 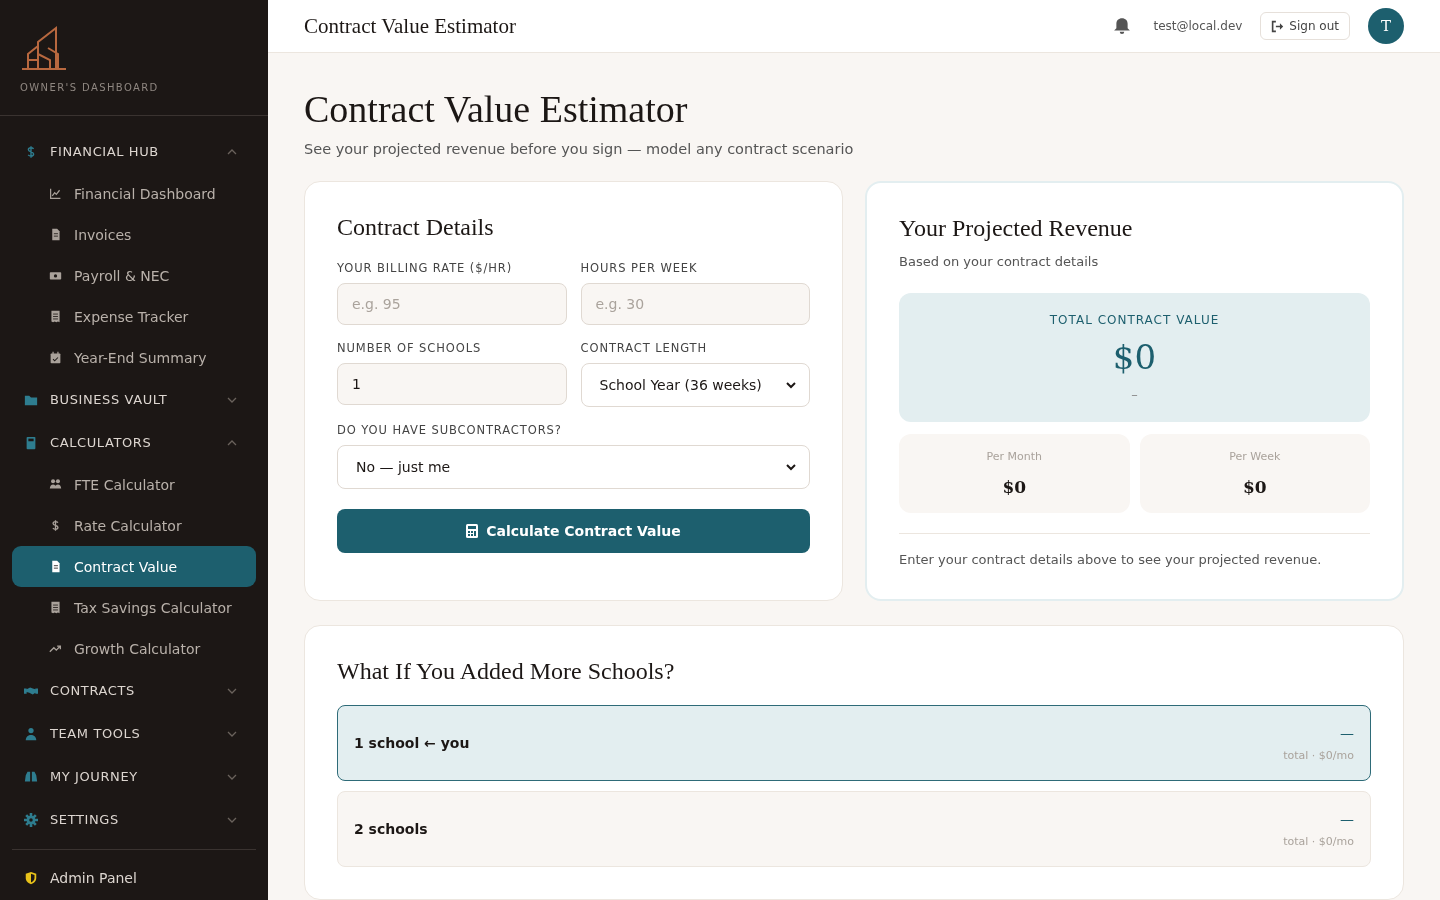 I want to click on field-label: HOURS PER WEEK, so click(x=639, y=268).